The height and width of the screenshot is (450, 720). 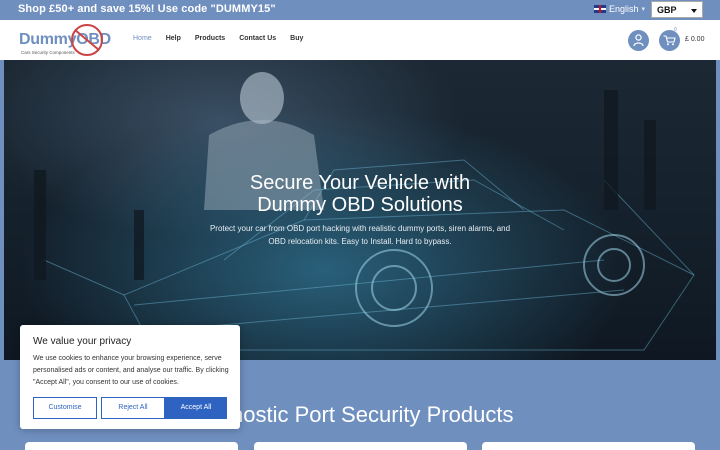 I want to click on currency-select: GBP, so click(x=677, y=9).